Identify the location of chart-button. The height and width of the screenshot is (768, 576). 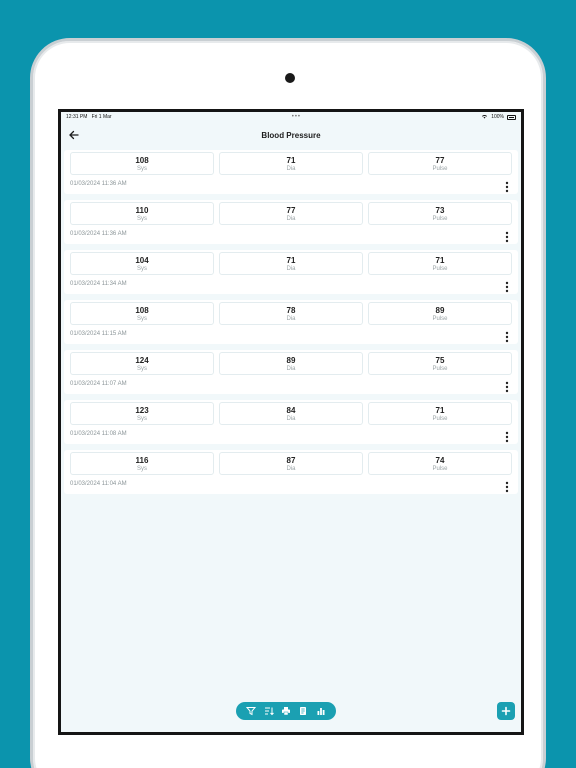
(321, 711).